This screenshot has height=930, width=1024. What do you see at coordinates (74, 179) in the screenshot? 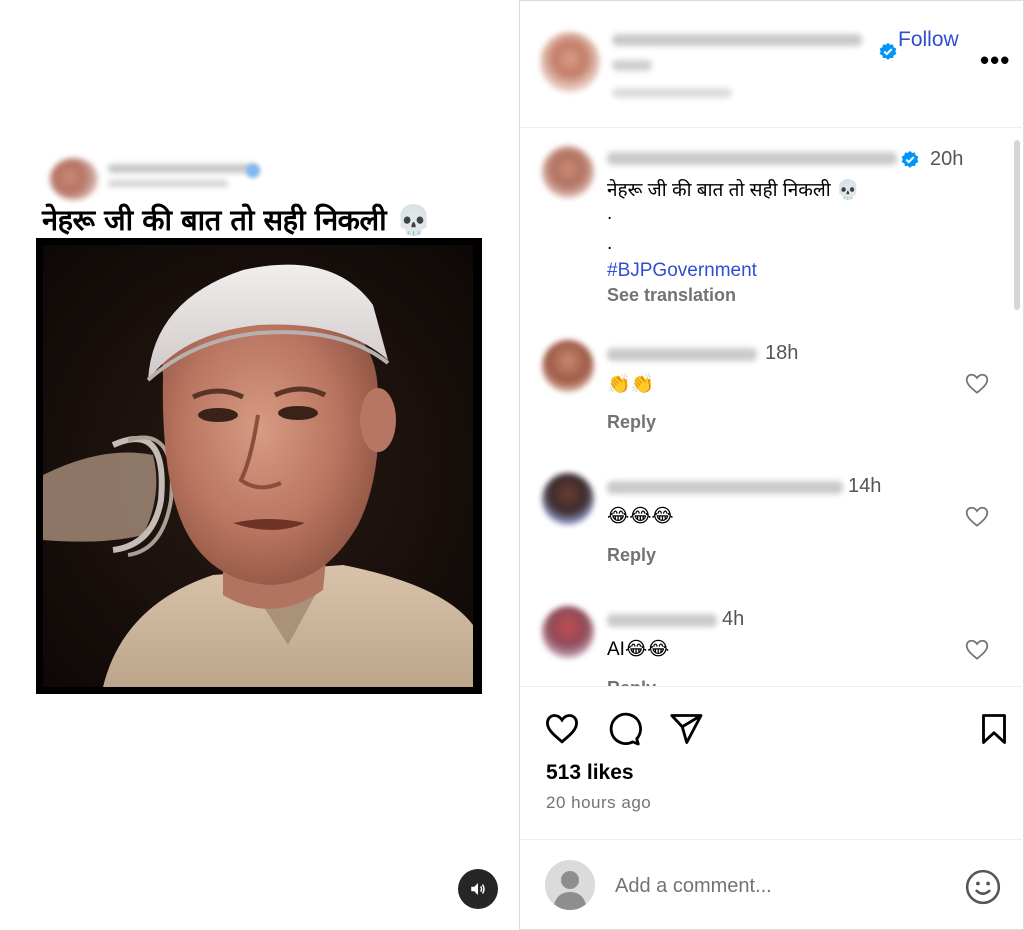
I see `meme-avatar-blurred` at bounding box center [74, 179].